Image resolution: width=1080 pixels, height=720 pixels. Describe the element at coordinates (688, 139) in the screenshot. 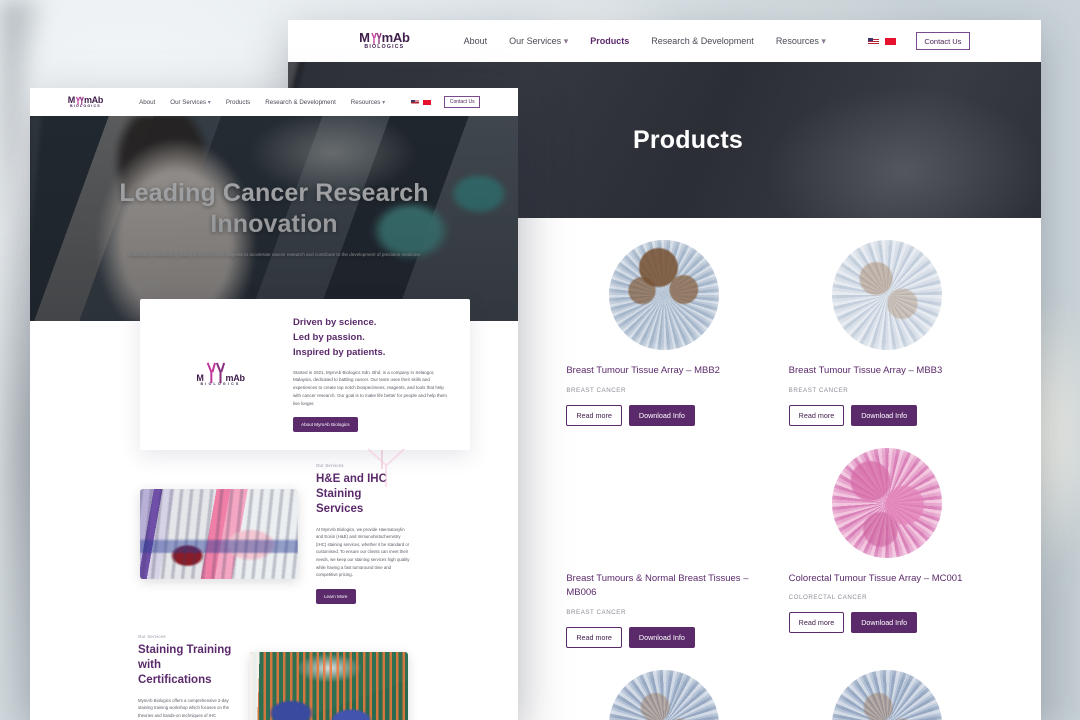

I see `page-title: Products` at that location.